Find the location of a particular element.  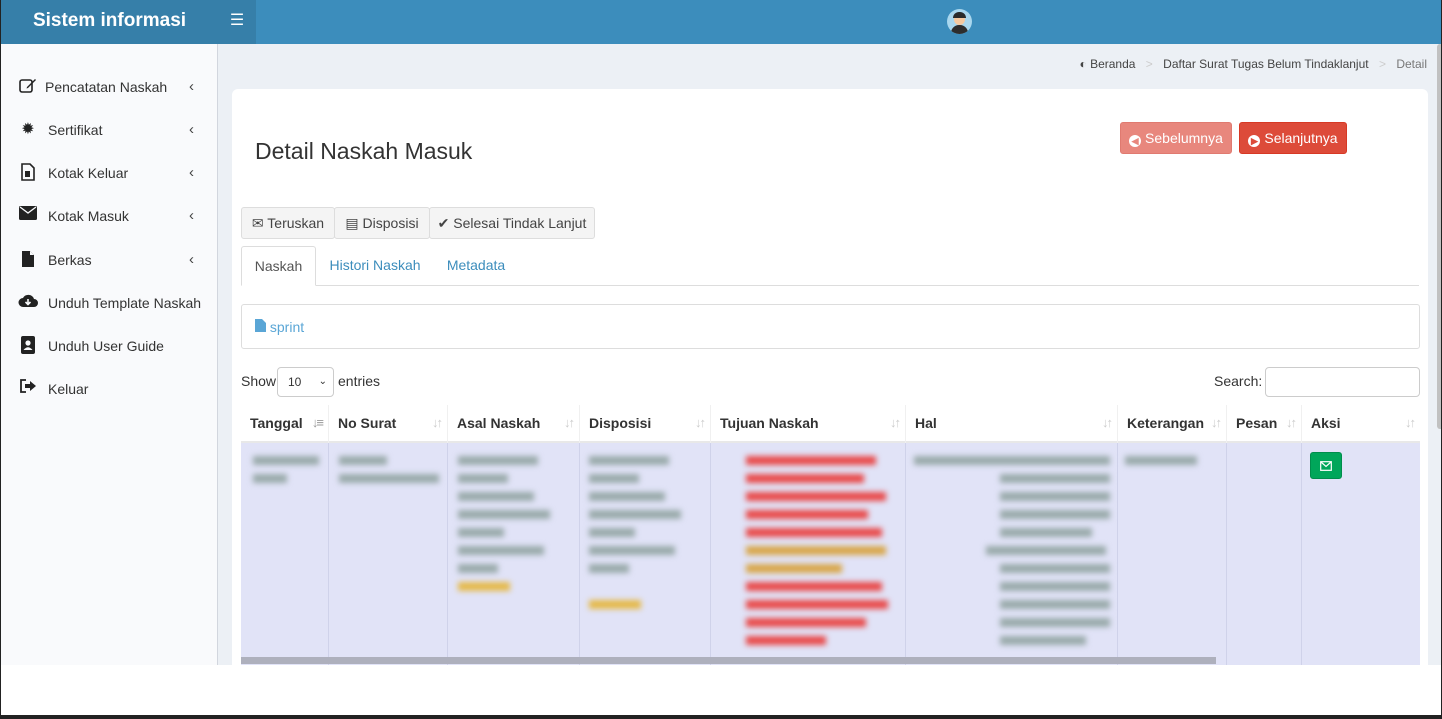

sidebar-item-label: Kotak Keluar is located at coordinates (88, 173).